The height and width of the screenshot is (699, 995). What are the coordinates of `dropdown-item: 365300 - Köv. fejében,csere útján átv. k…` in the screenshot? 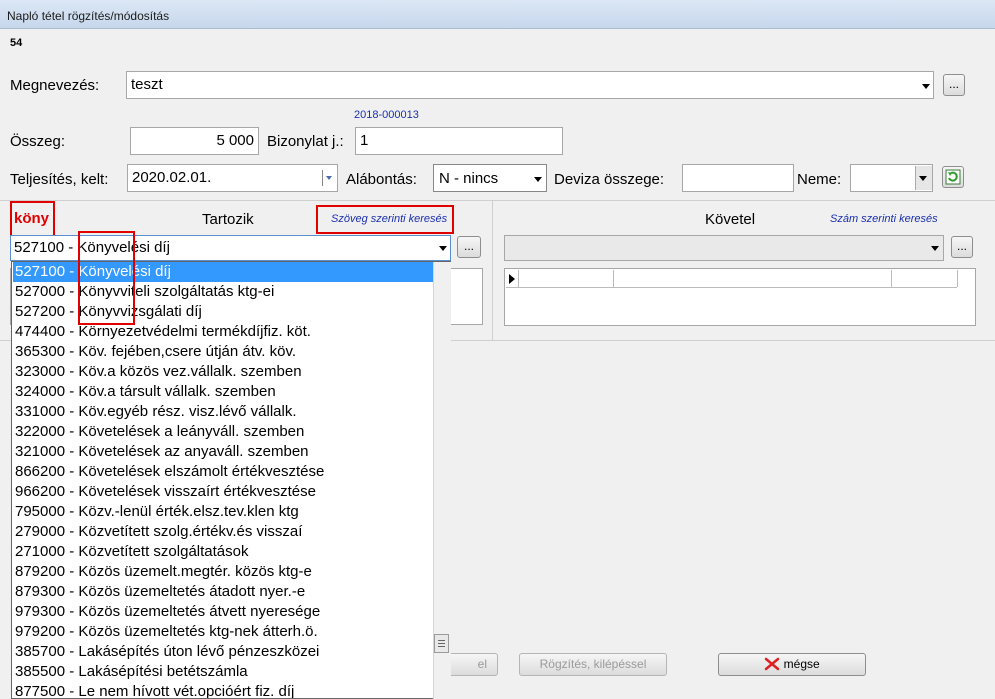 It's located at (225, 352).